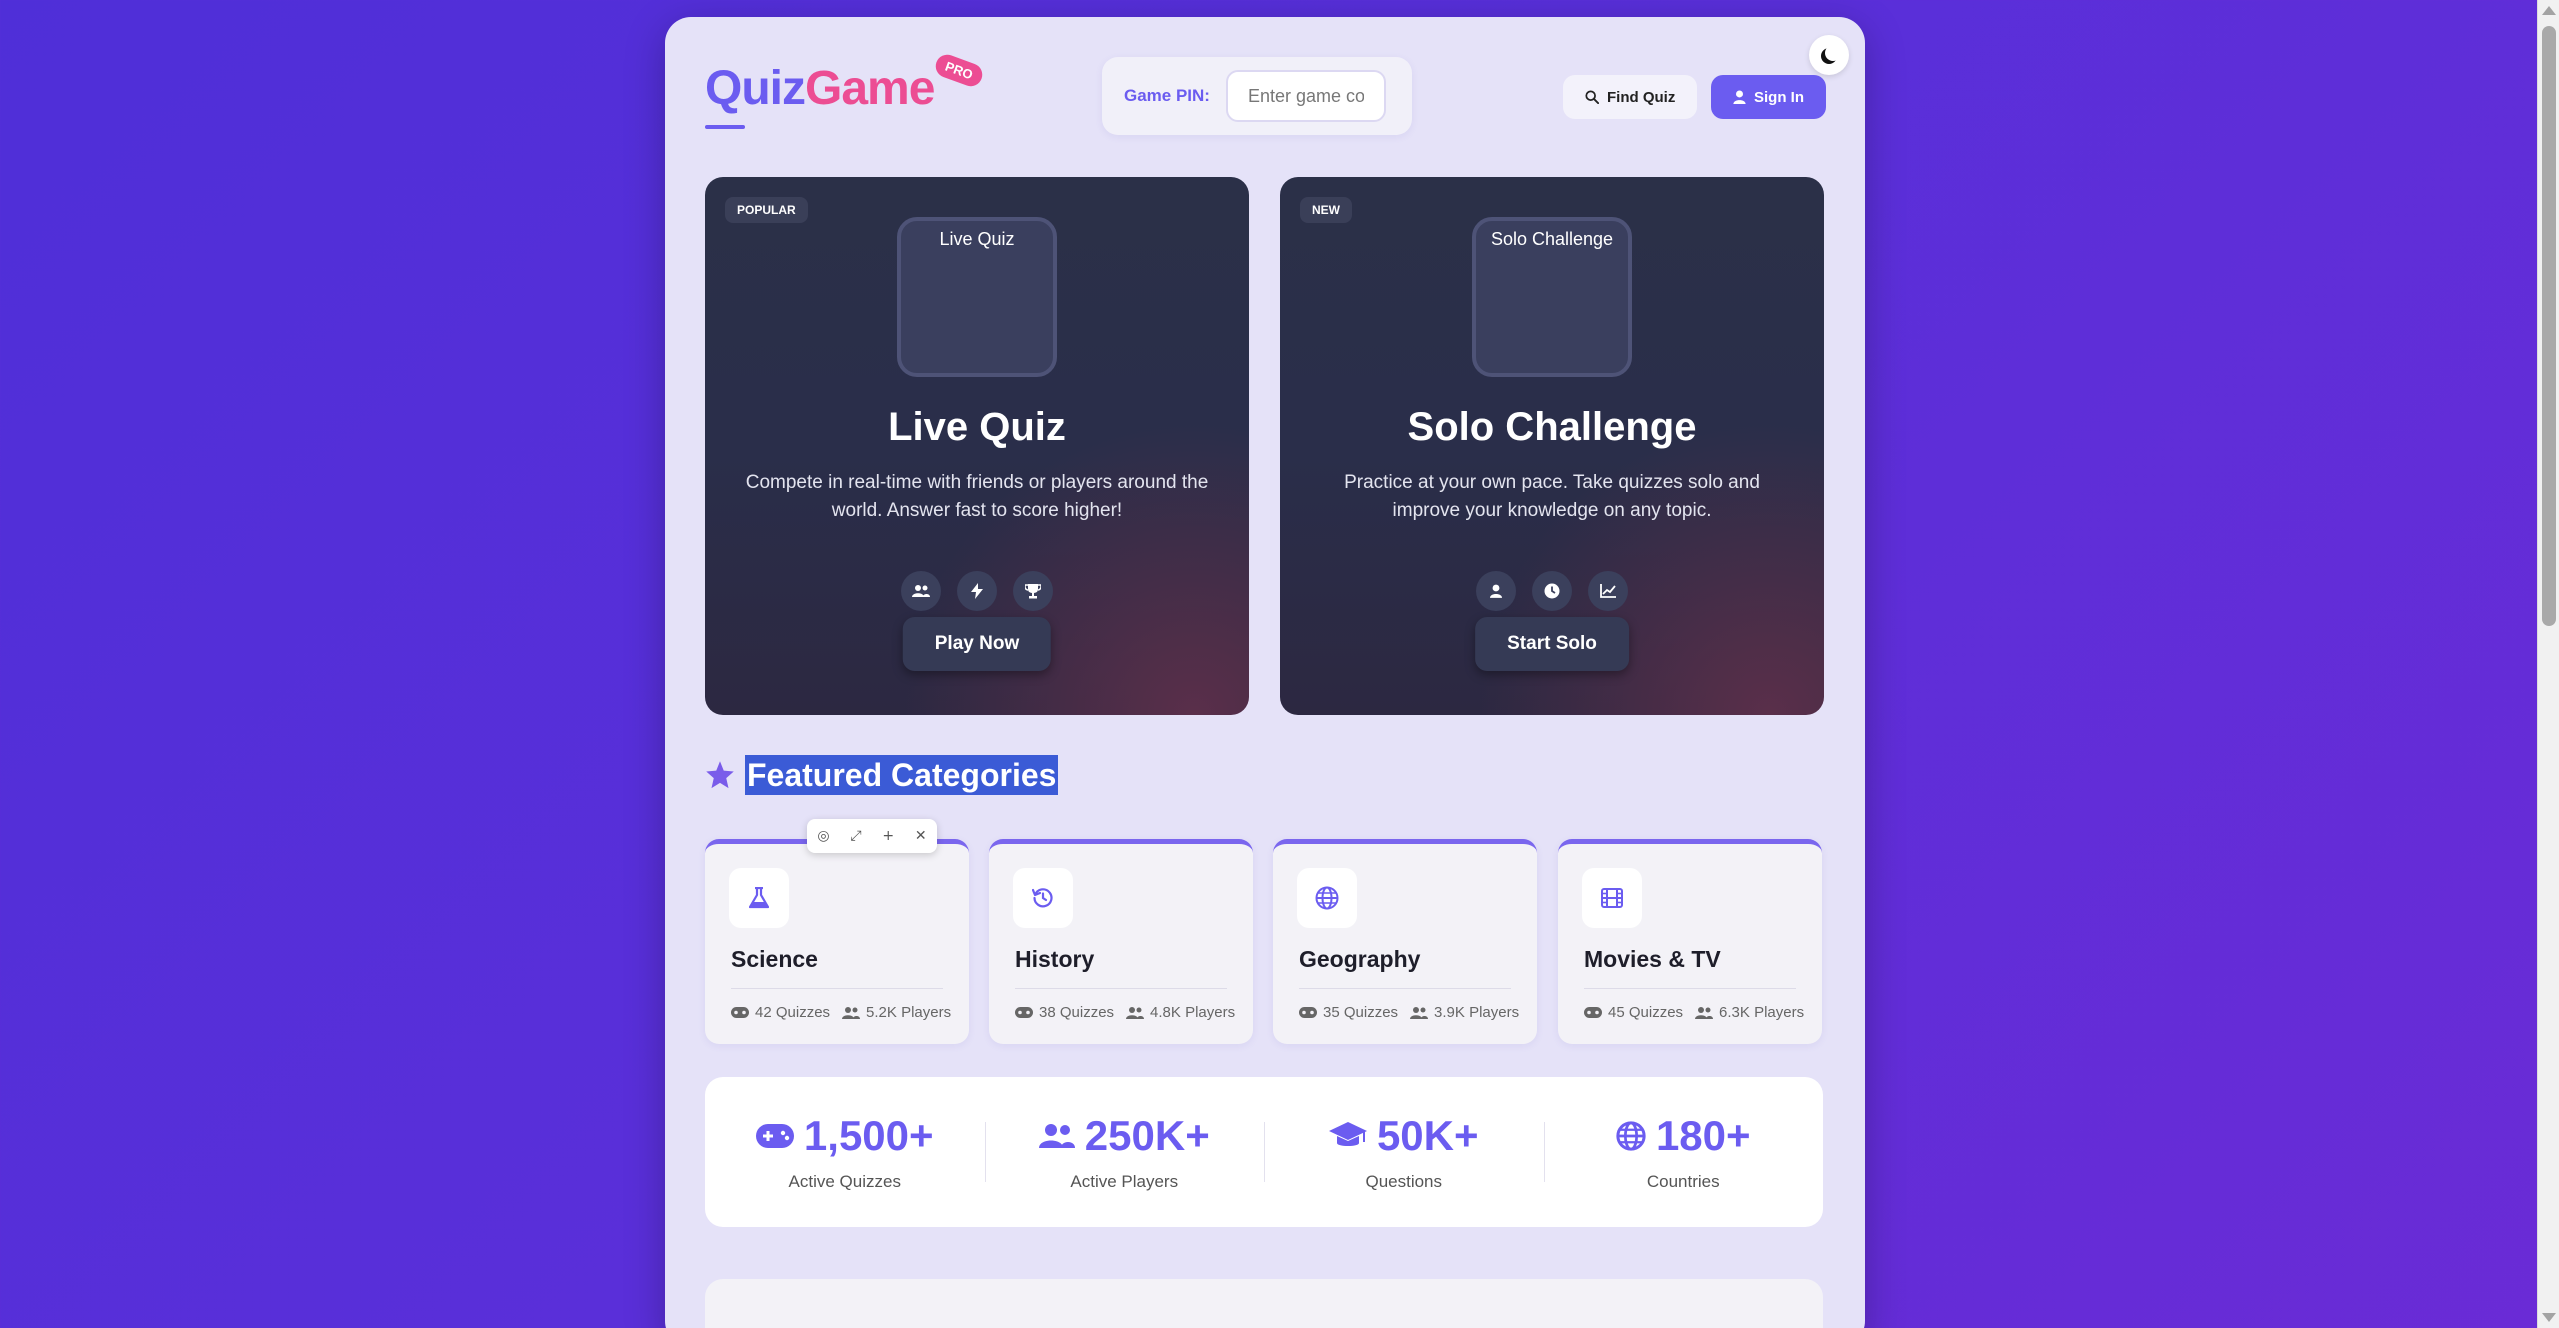 The height and width of the screenshot is (1328, 2559). What do you see at coordinates (870, 88) in the screenshot?
I see `logo-game-text: Game` at bounding box center [870, 88].